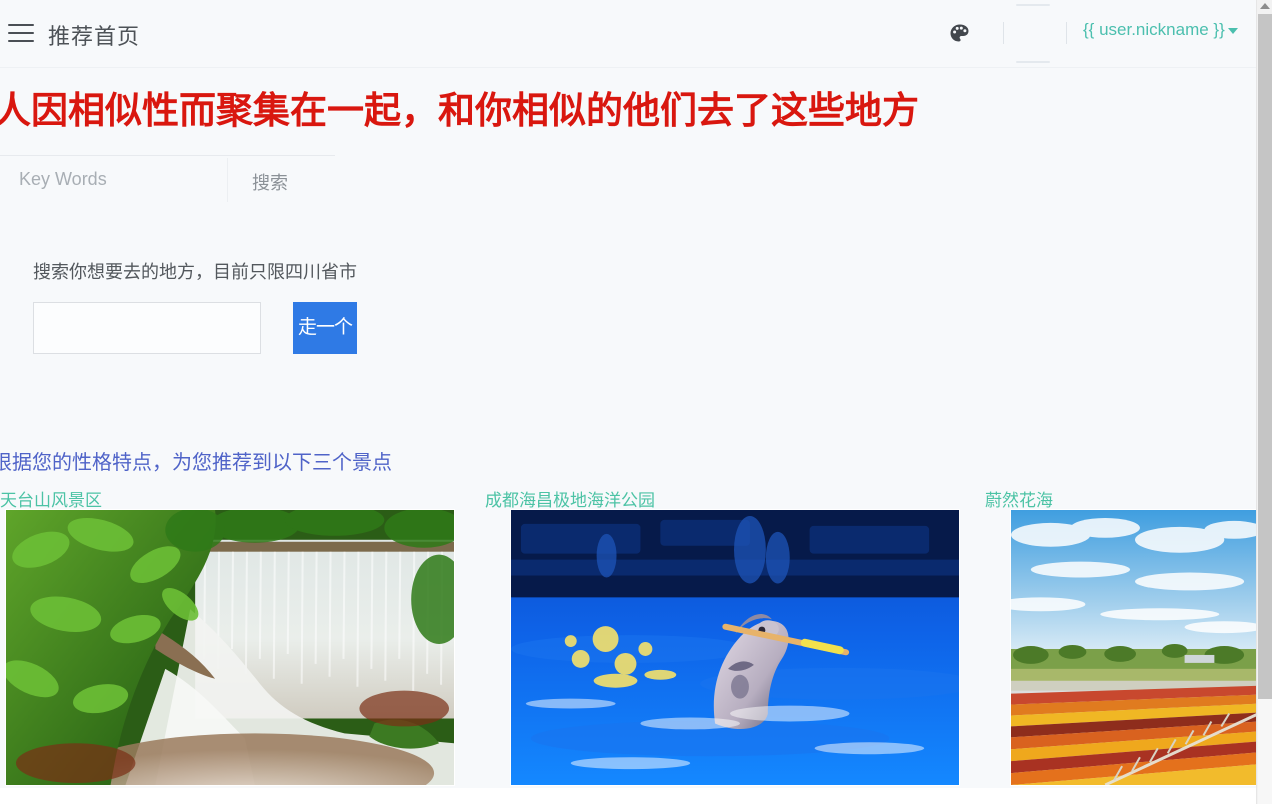 The height and width of the screenshot is (804, 1272). I want to click on palette-icon, so click(960, 34).